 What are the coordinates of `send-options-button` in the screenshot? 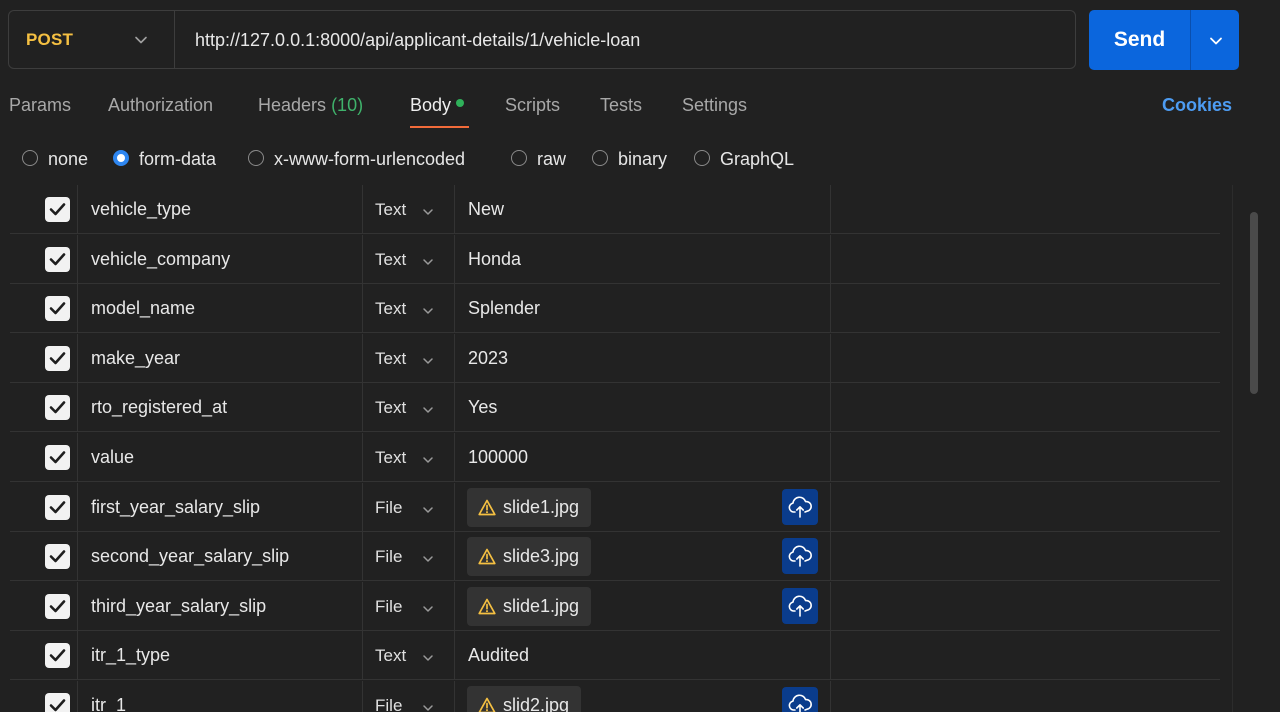 It's located at (1215, 40).